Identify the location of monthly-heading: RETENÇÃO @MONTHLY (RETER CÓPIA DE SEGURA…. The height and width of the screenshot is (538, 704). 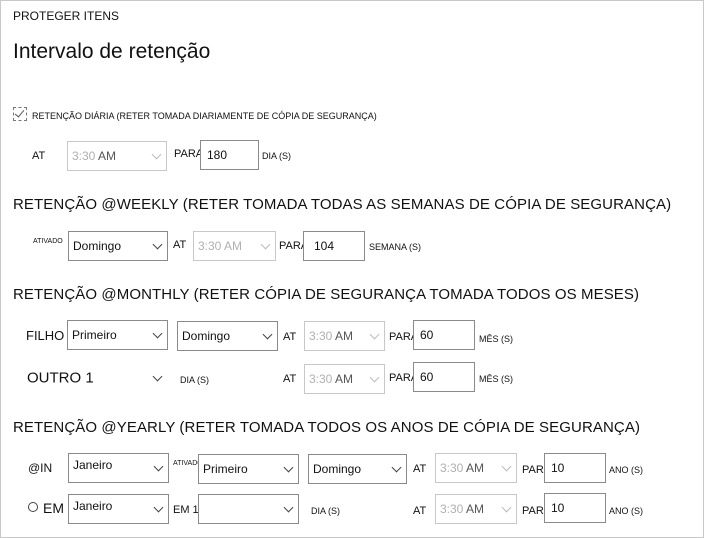
(326, 294).